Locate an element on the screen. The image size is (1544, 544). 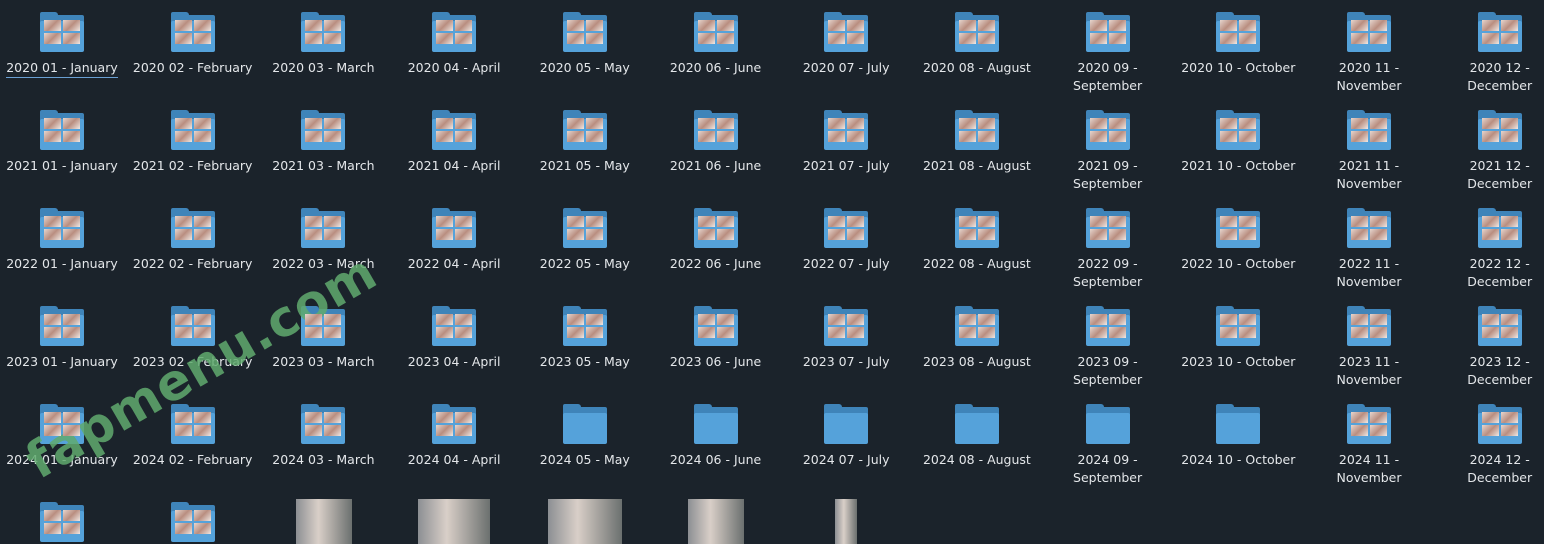
folder-item: 2024 11 - November is located at coordinates (1369, 445).